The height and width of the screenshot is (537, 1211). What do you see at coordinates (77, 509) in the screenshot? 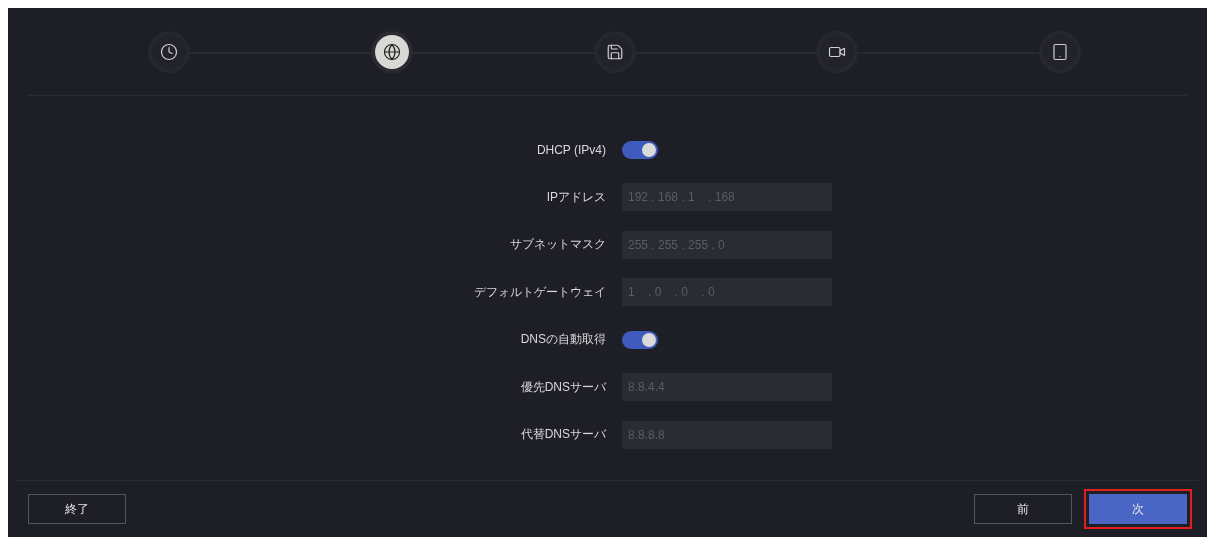
I see `exit-button: 終了` at bounding box center [77, 509].